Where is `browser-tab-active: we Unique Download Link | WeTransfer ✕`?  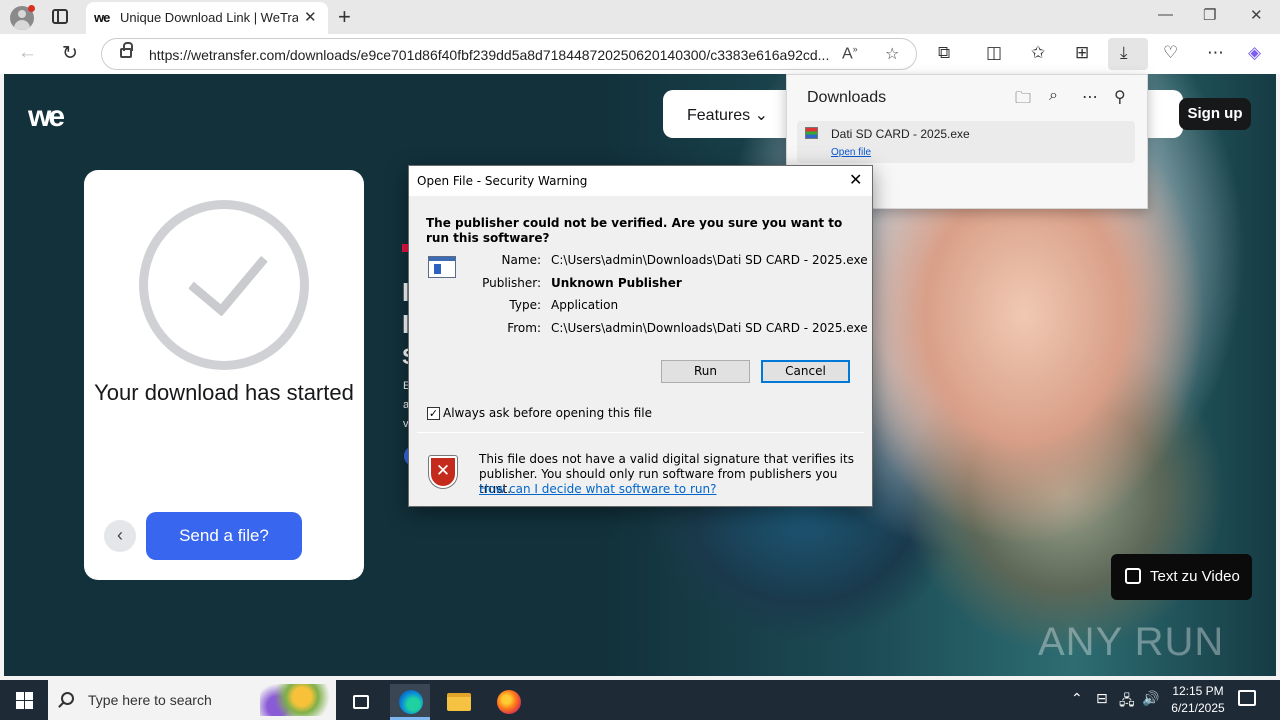
browser-tab-active: we Unique Download Link | WeTransfer ✕ is located at coordinates (207, 18).